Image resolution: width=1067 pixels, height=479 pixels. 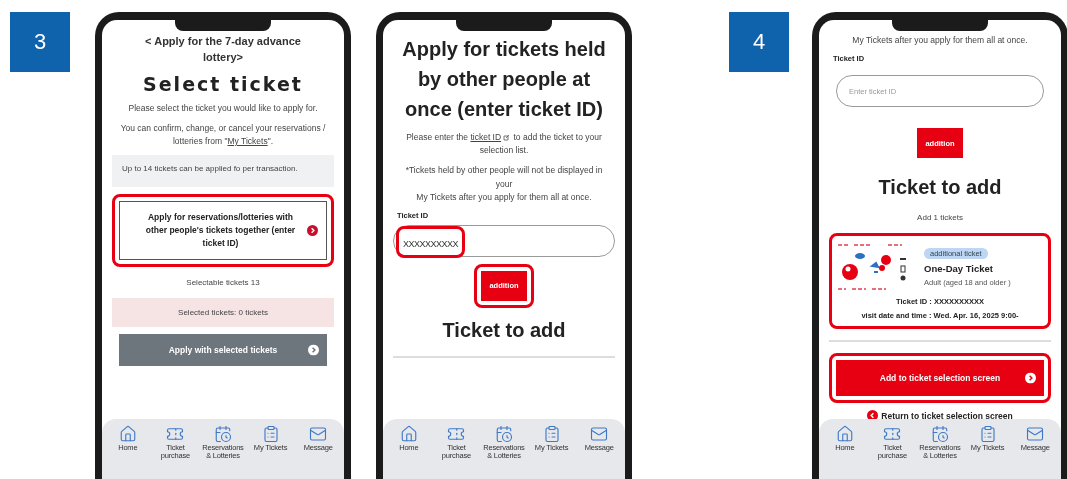 I want to click on action-button: Add to ticket selection screen, so click(x=940, y=378).